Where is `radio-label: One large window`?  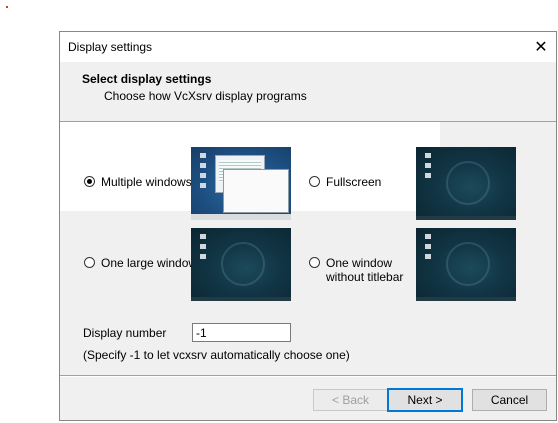
radio-label: One large window is located at coordinates (149, 263).